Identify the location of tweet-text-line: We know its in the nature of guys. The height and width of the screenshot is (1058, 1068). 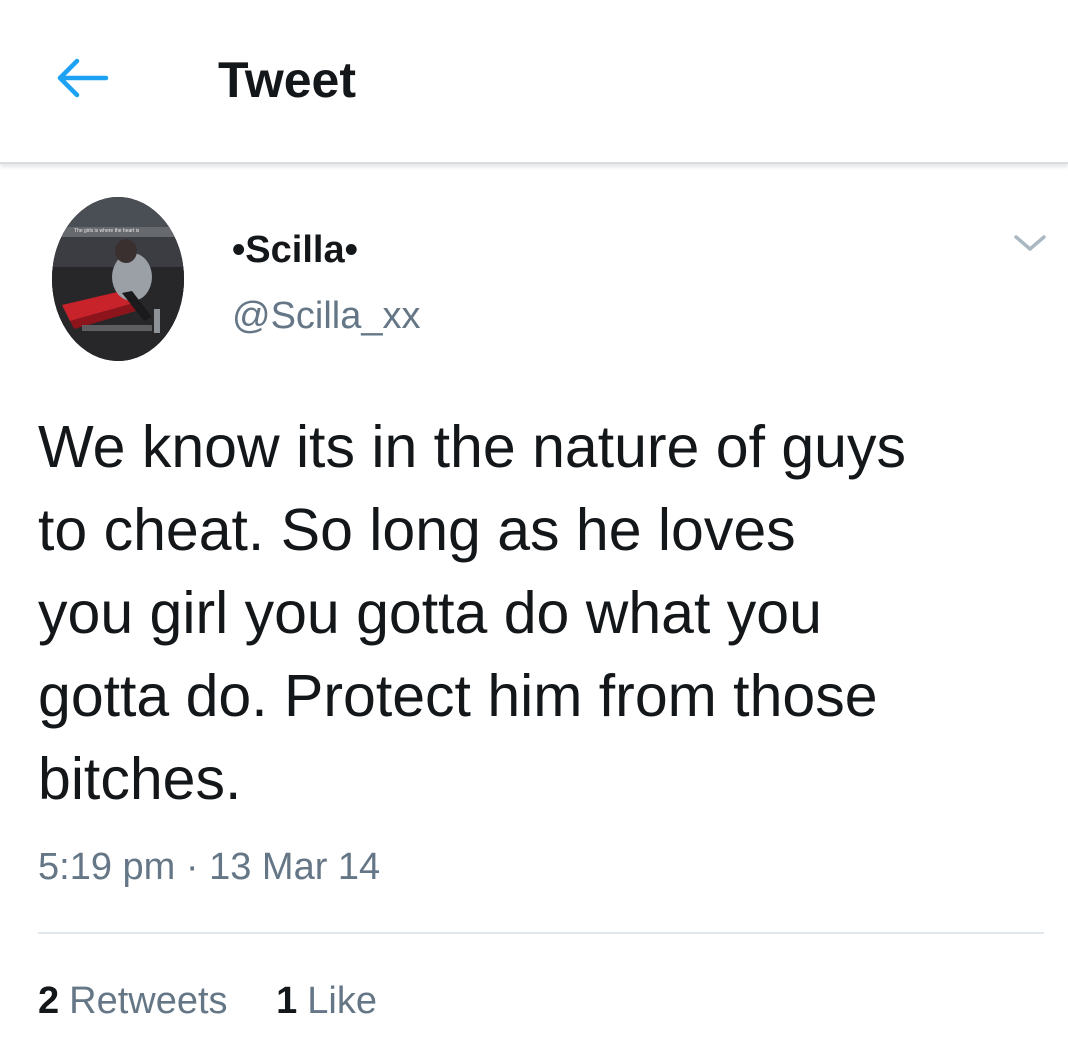
(472, 447).